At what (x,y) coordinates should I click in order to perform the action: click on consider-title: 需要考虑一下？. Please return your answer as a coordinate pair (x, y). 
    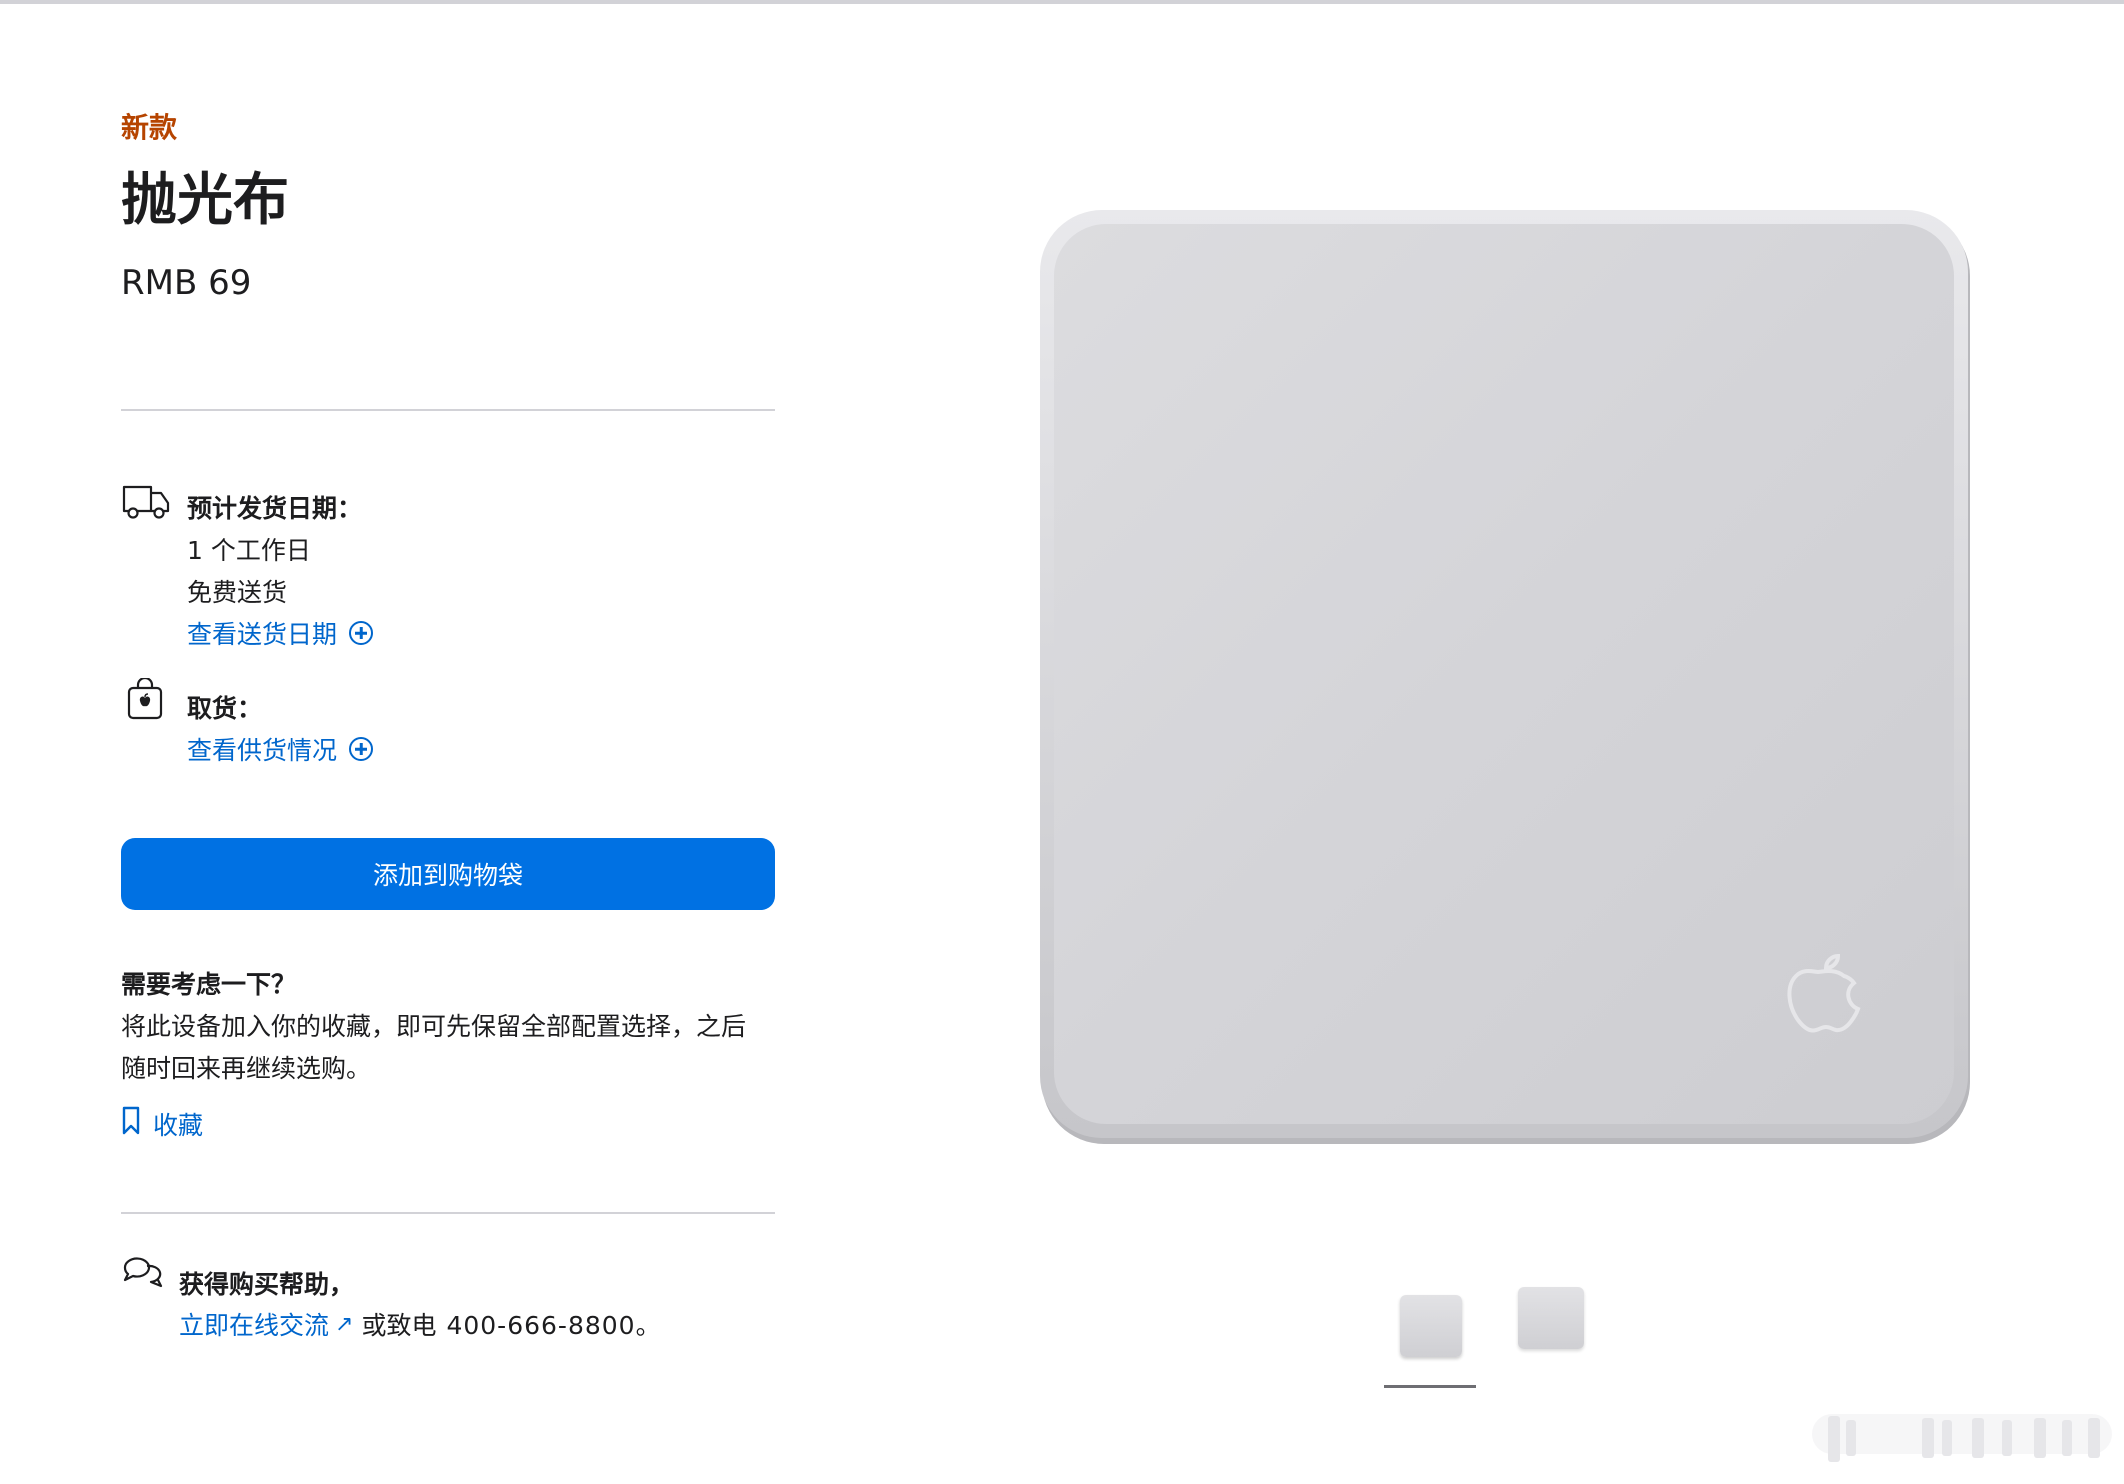
    Looking at the image, I should click on (209, 984).